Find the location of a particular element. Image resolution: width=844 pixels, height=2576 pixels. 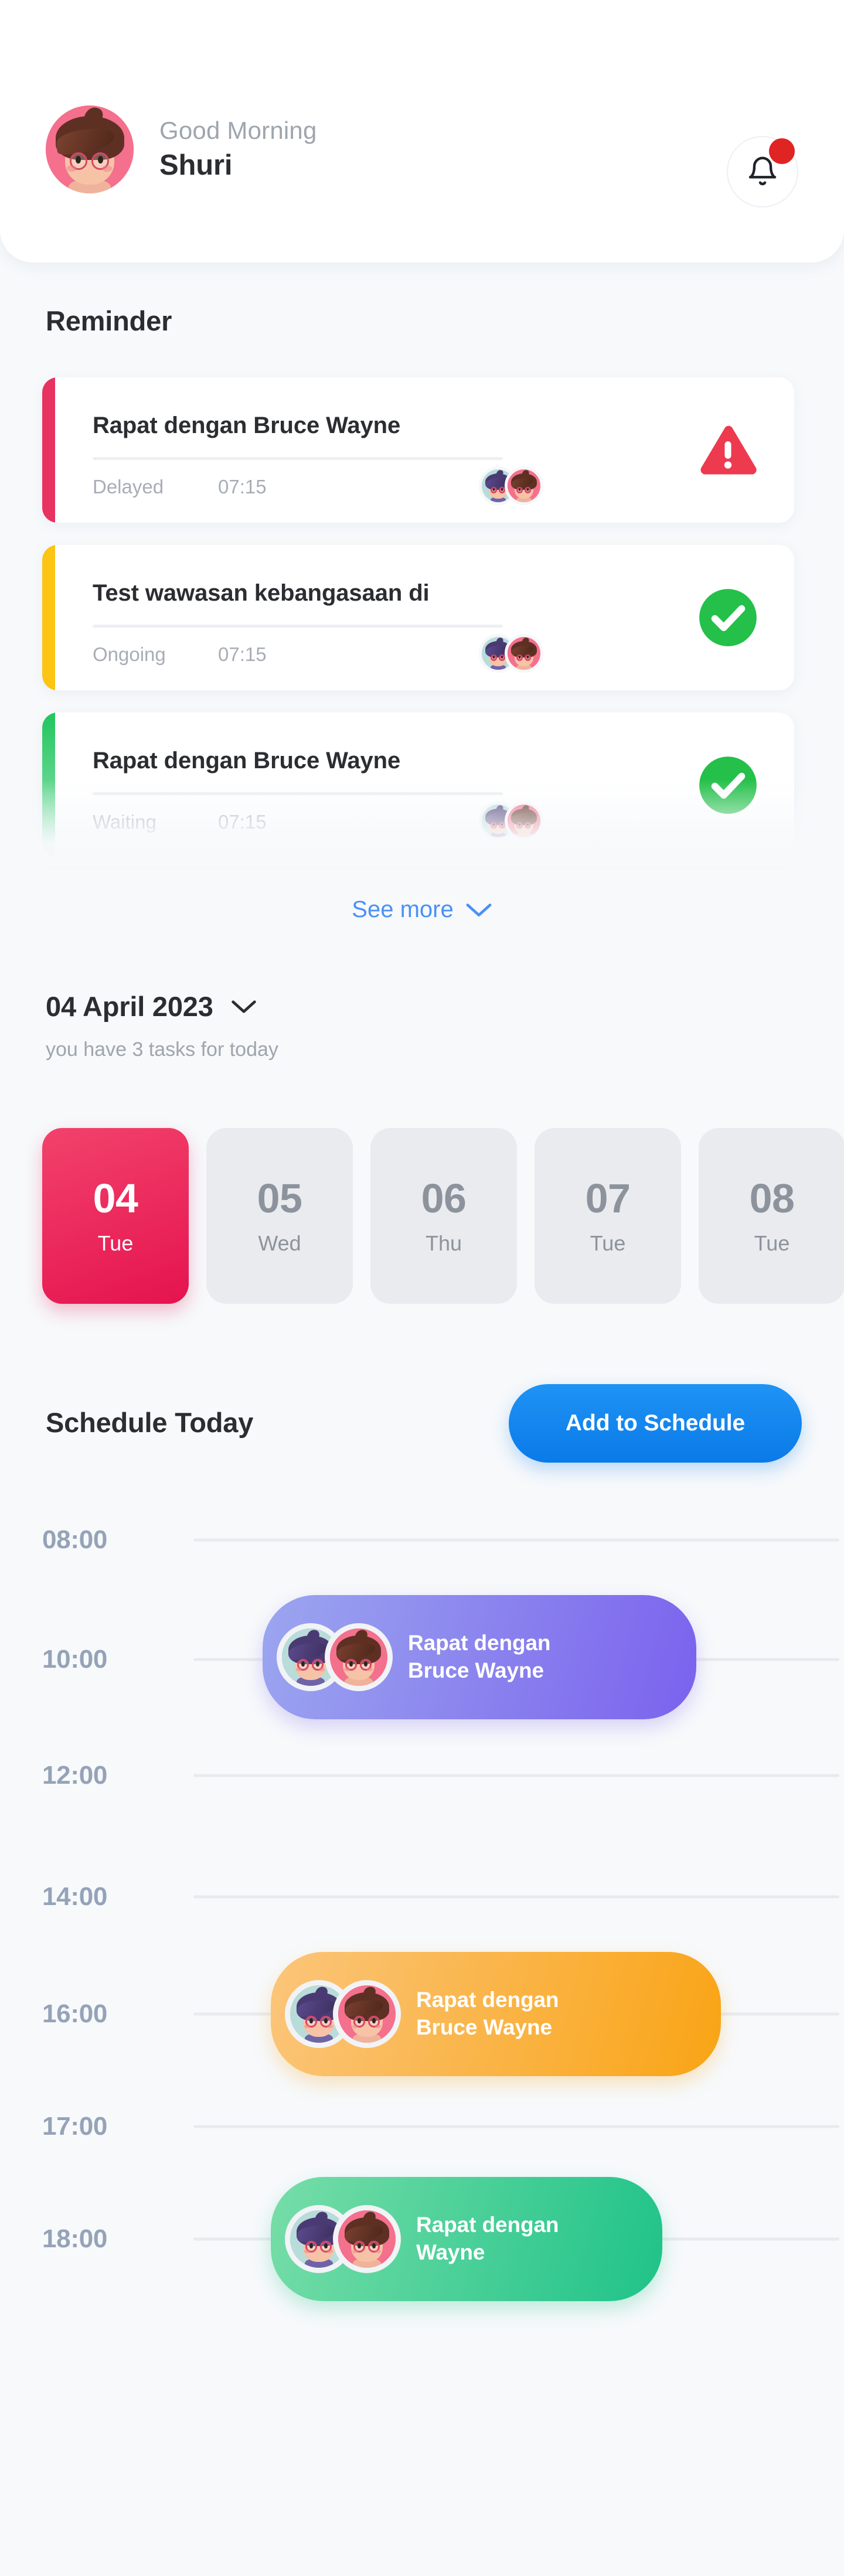

timeline-time-label: 08:00 is located at coordinates (75, 1539).